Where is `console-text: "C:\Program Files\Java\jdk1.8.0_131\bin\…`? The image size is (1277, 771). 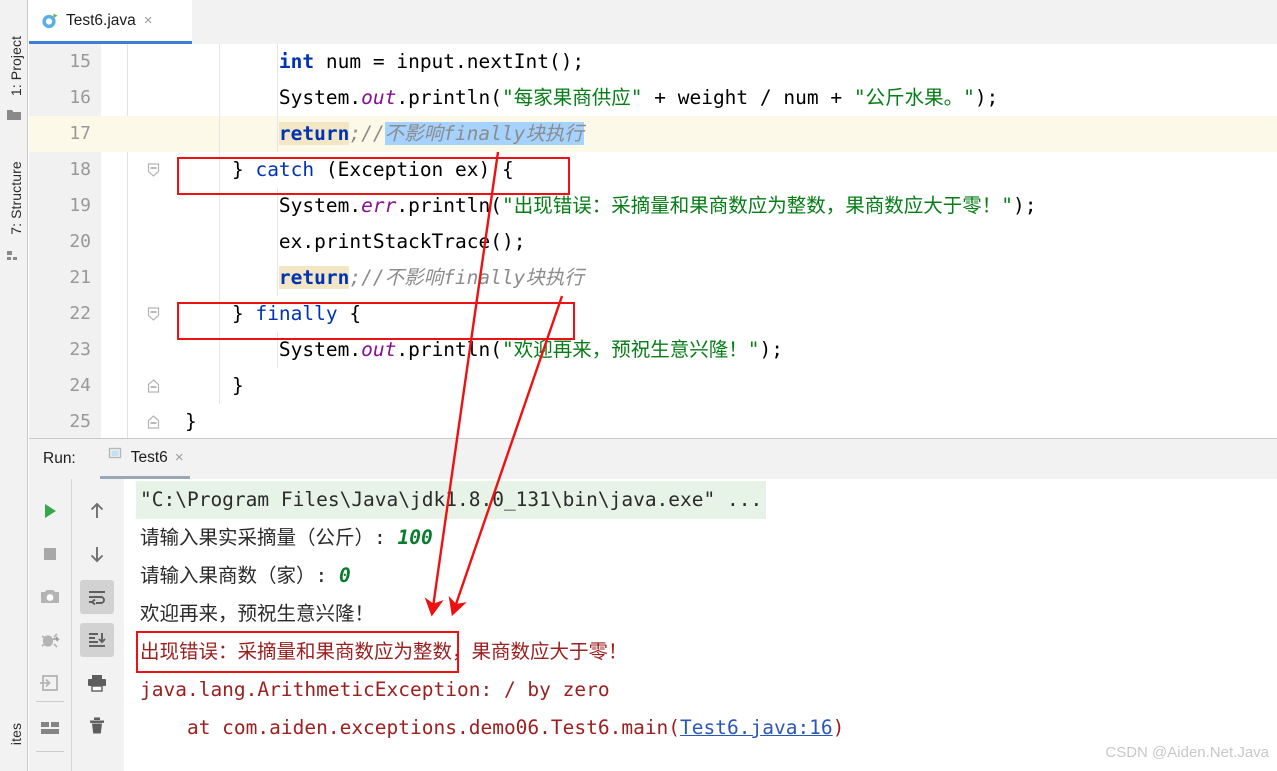 console-text: "C:\Program Files\Java\jdk1.8.0_131\bin\… is located at coordinates (451, 499).